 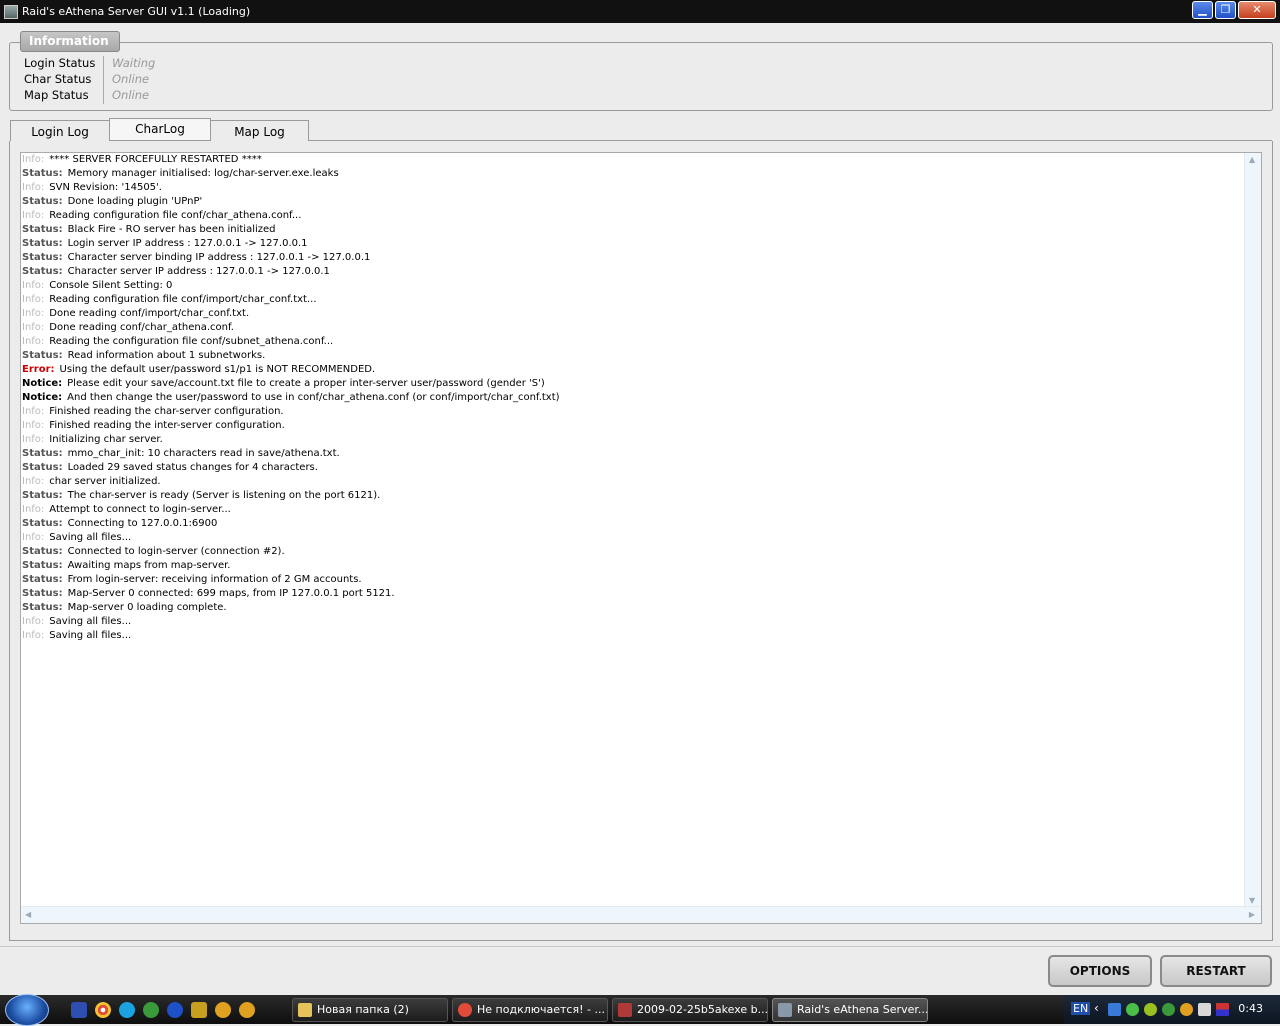 What do you see at coordinates (223, 1010) in the screenshot?
I see `warning-app-icon` at bounding box center [223, 1010].